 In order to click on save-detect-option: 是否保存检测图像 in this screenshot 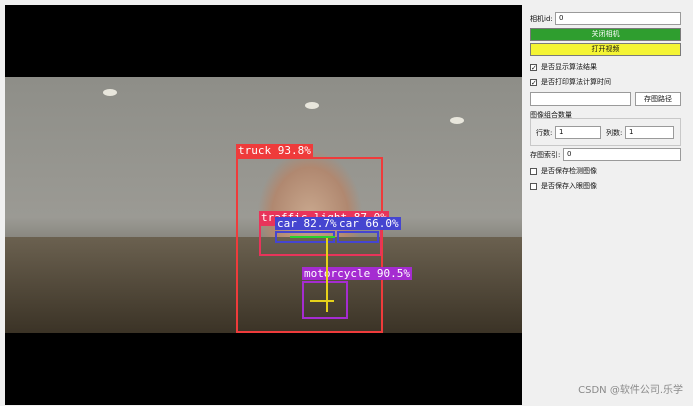, I will do `click(563, 171)`.